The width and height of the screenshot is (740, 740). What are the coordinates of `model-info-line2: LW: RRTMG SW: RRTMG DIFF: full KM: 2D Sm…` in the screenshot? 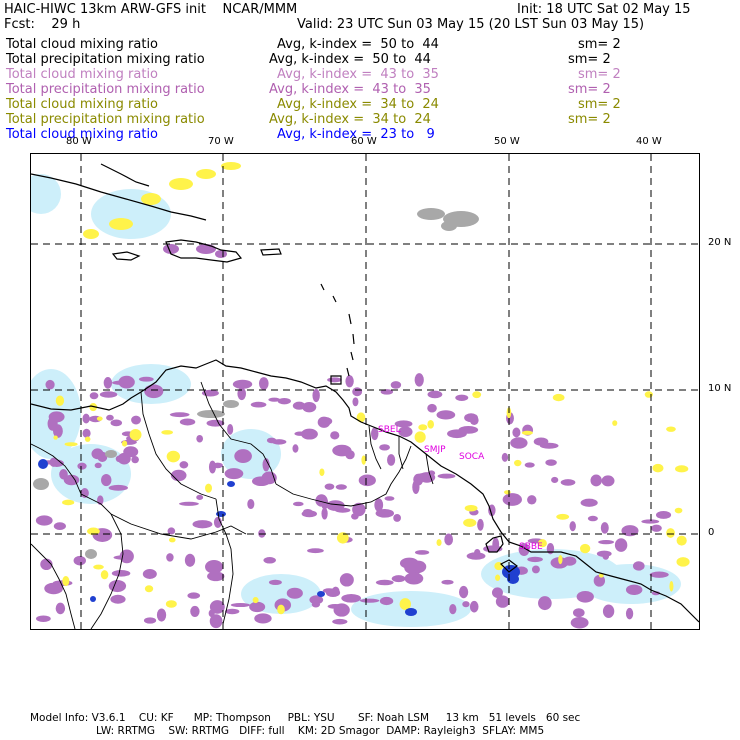 It's located at (320, 731).